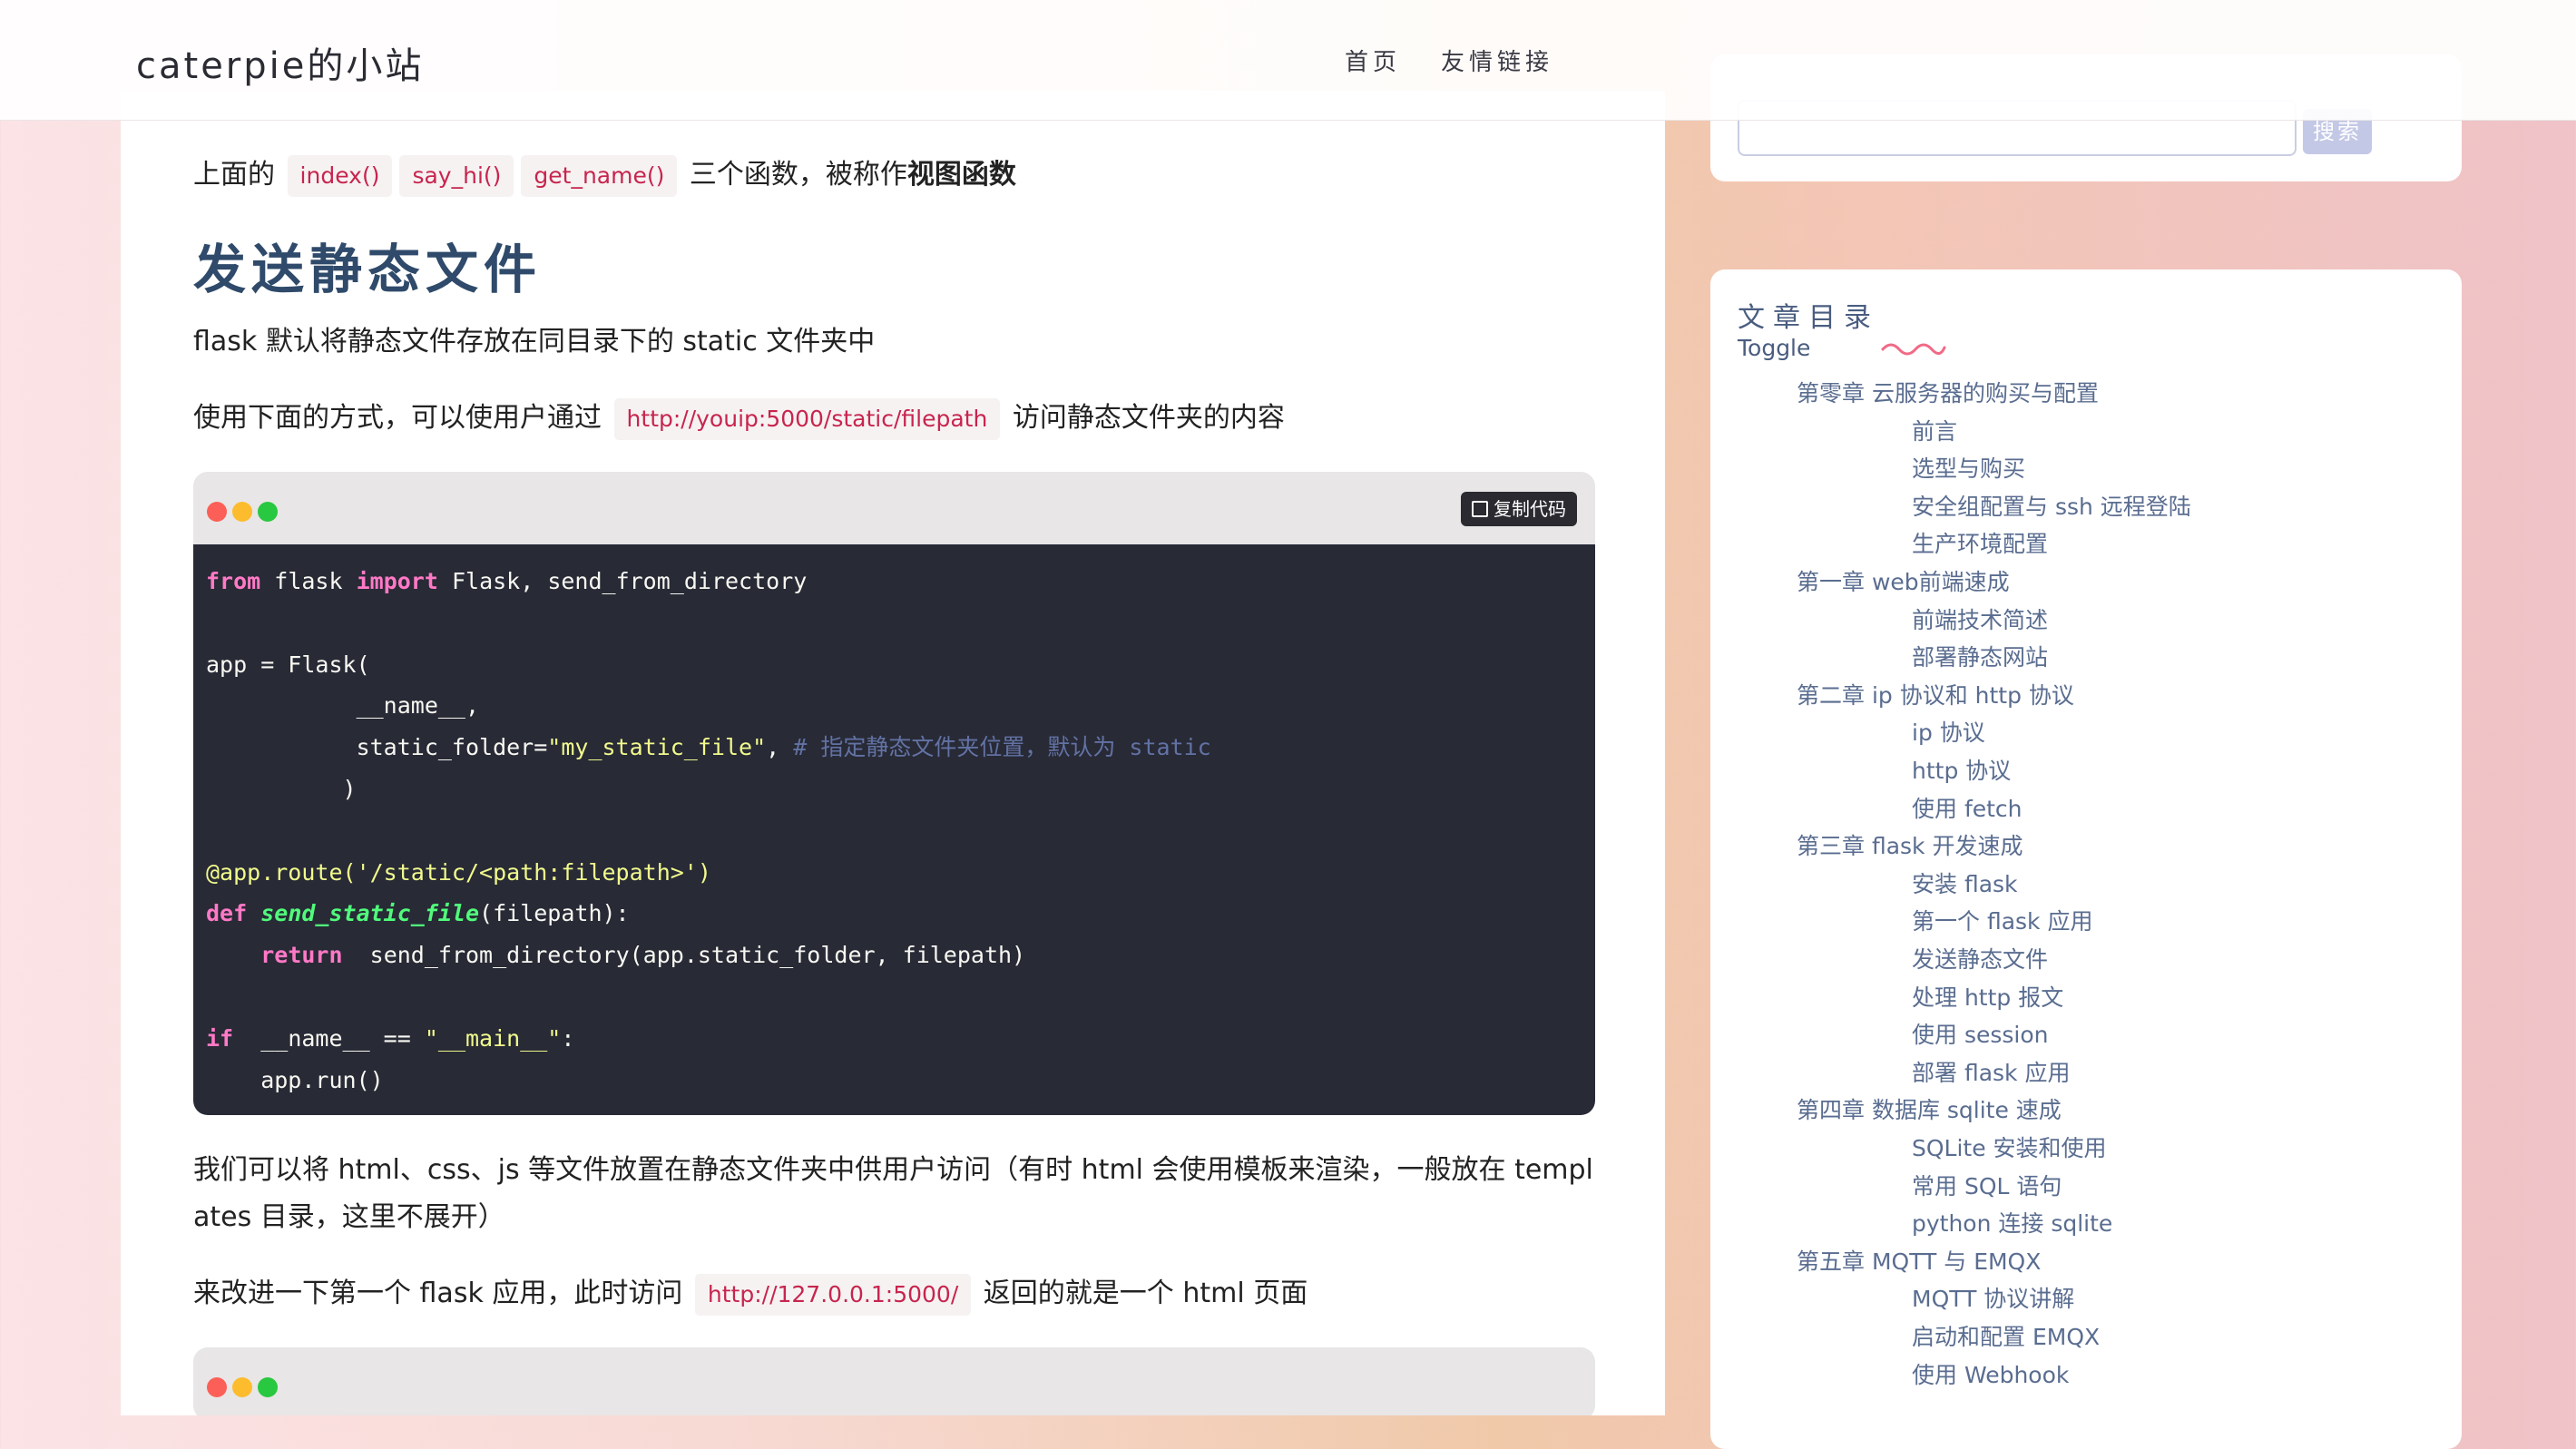  I want to click on toc-section-link: 使用 session, so click(1980, 1035).